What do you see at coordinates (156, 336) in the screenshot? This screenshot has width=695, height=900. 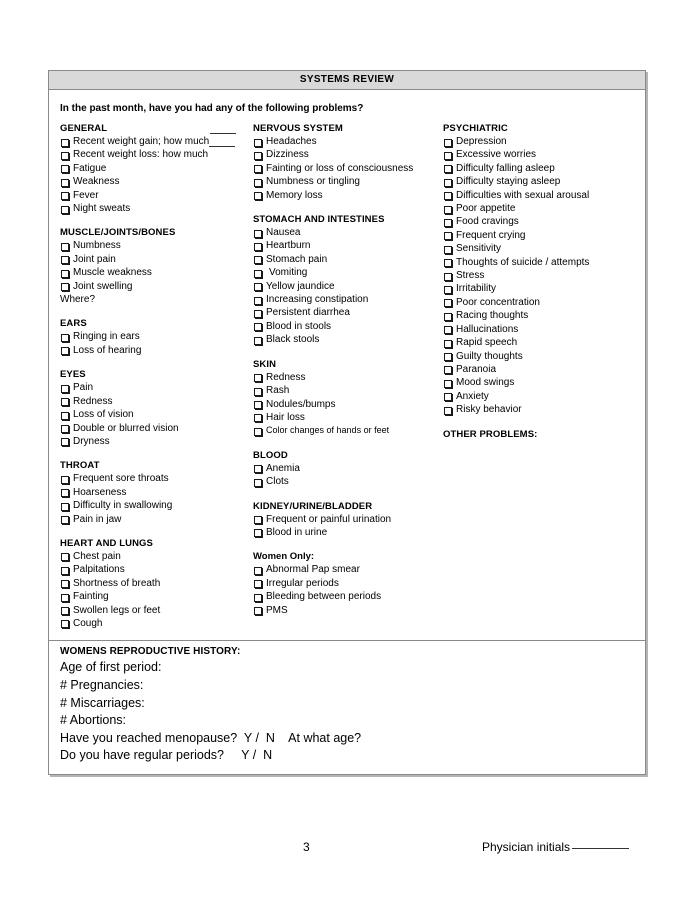 I see `checklist-item: Ringing in ears` at bounding box center [156, 336].